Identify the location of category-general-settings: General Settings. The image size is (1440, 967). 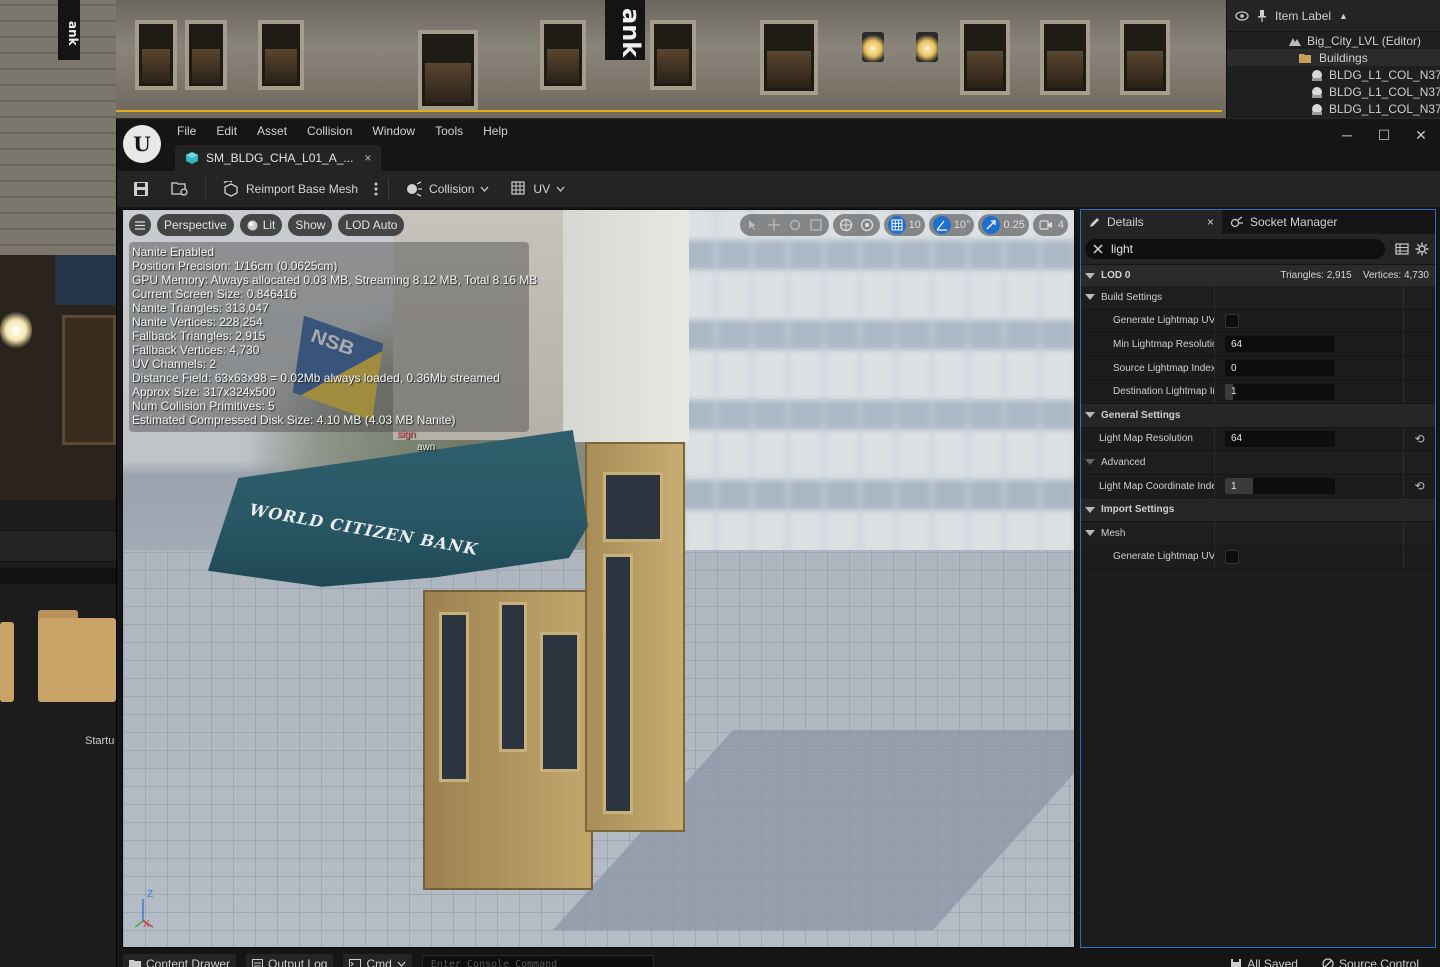
(1258, 415).